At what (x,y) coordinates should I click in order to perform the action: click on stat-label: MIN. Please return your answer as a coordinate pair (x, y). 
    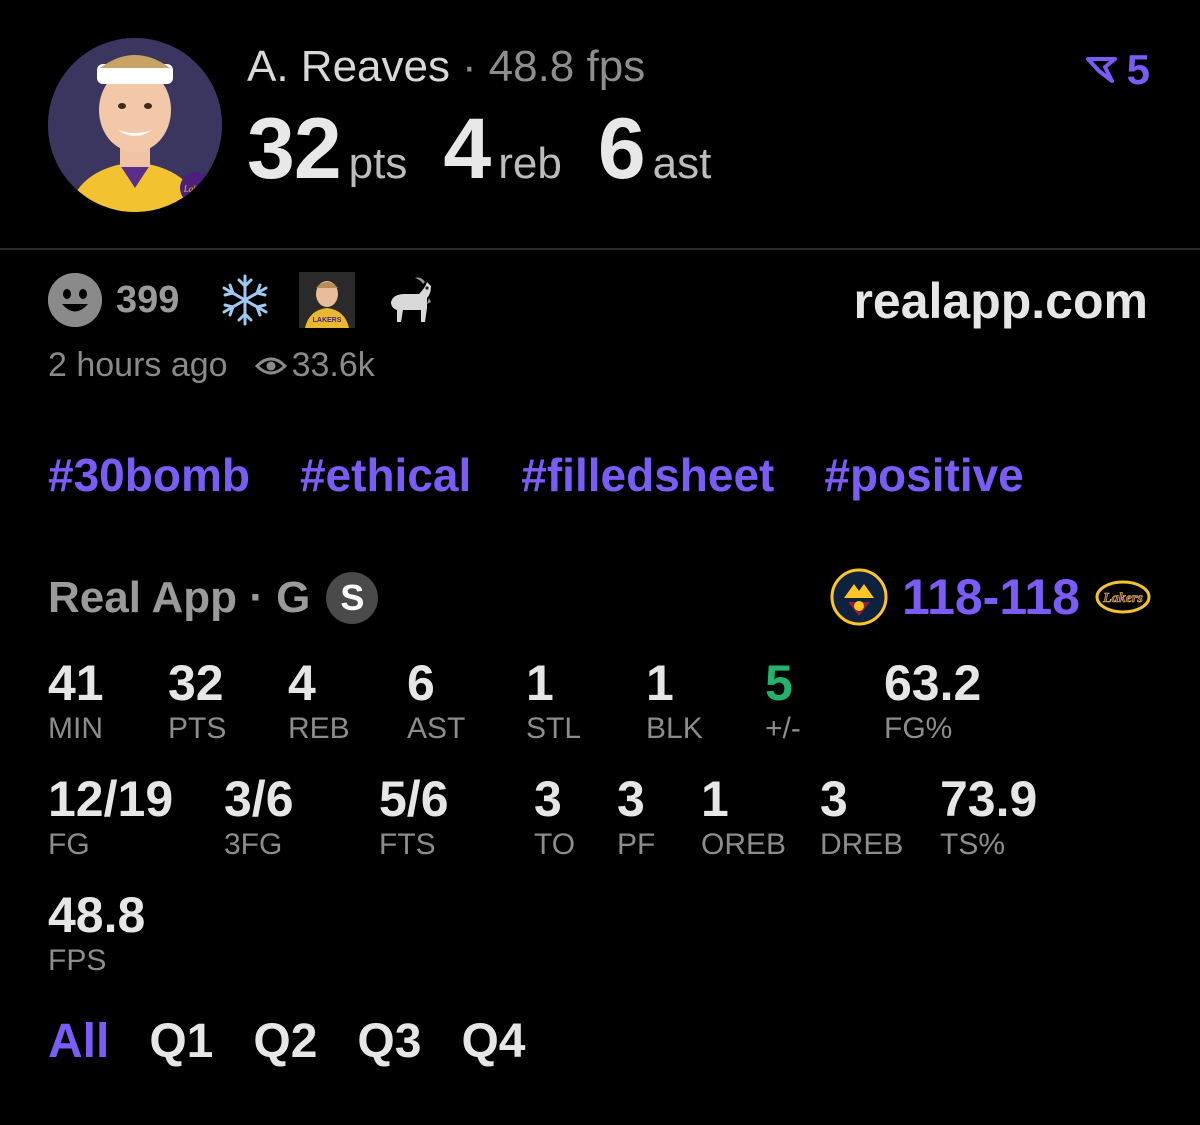
    Looking at the image, I should click on (75, 728).